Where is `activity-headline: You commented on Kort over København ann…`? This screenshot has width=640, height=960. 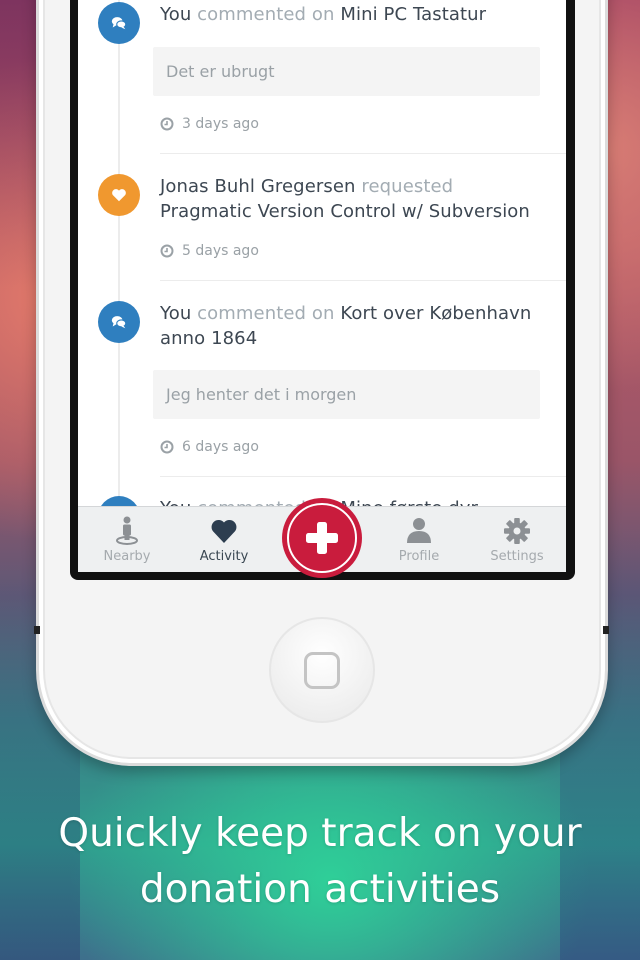
activity-headline: You commented on Kort over København ann… is located at coordinates (350, 326).